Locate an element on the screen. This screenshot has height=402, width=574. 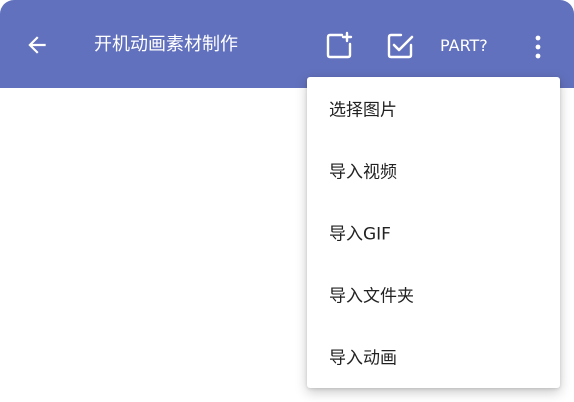
more-options-button is located at coordinates (538, 47).